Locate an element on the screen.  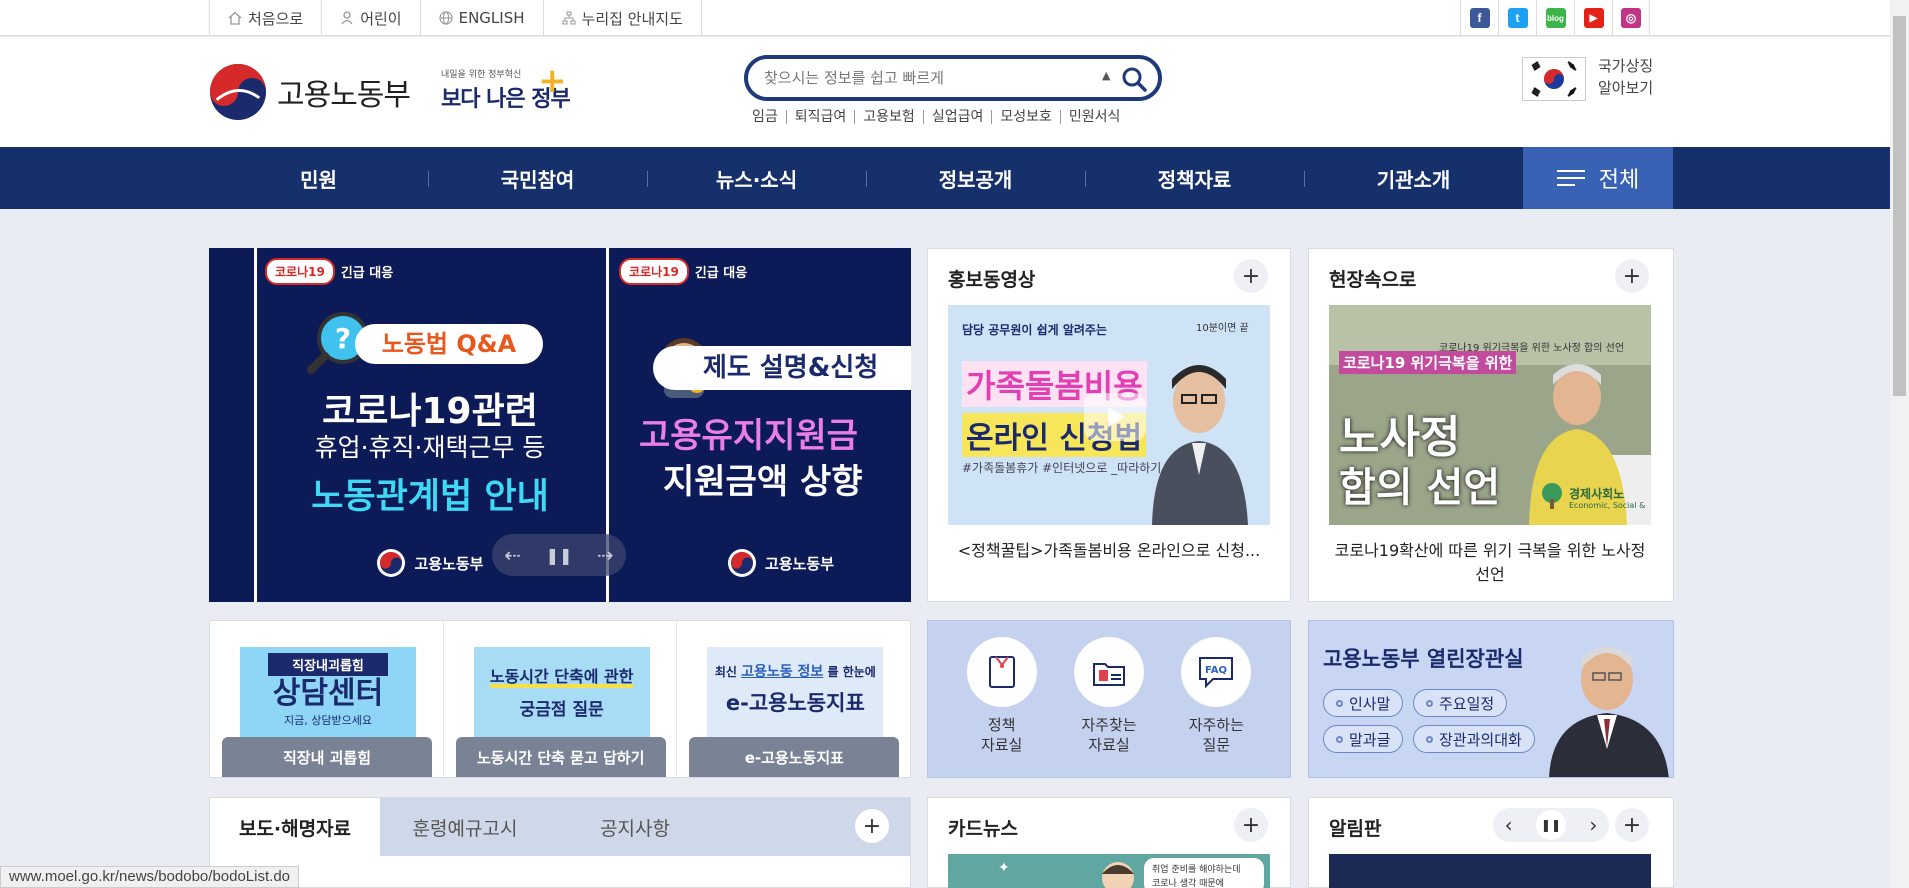
tab-notices: 공지사항 is located at coordinates (635, 827).